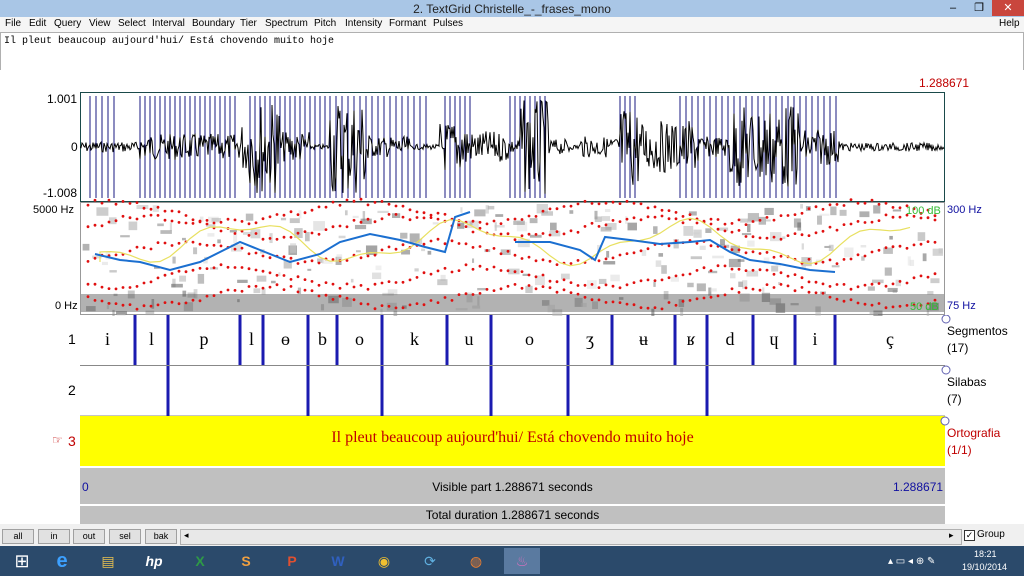  I want to click on tier2-handle, so click(946, 370).